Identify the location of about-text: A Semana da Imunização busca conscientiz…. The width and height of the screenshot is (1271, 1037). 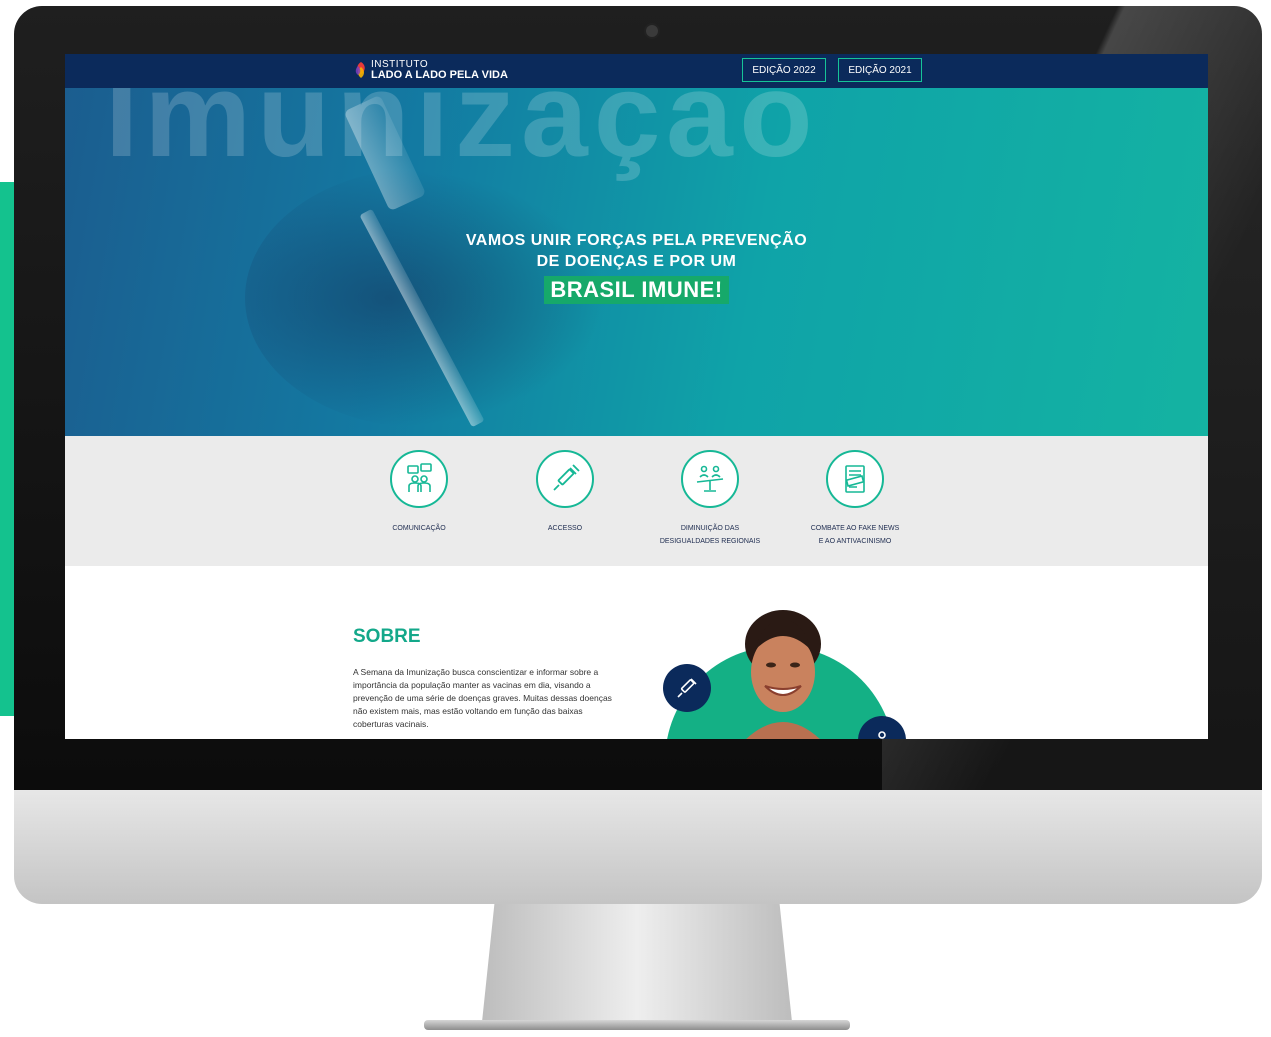
(482, 698).